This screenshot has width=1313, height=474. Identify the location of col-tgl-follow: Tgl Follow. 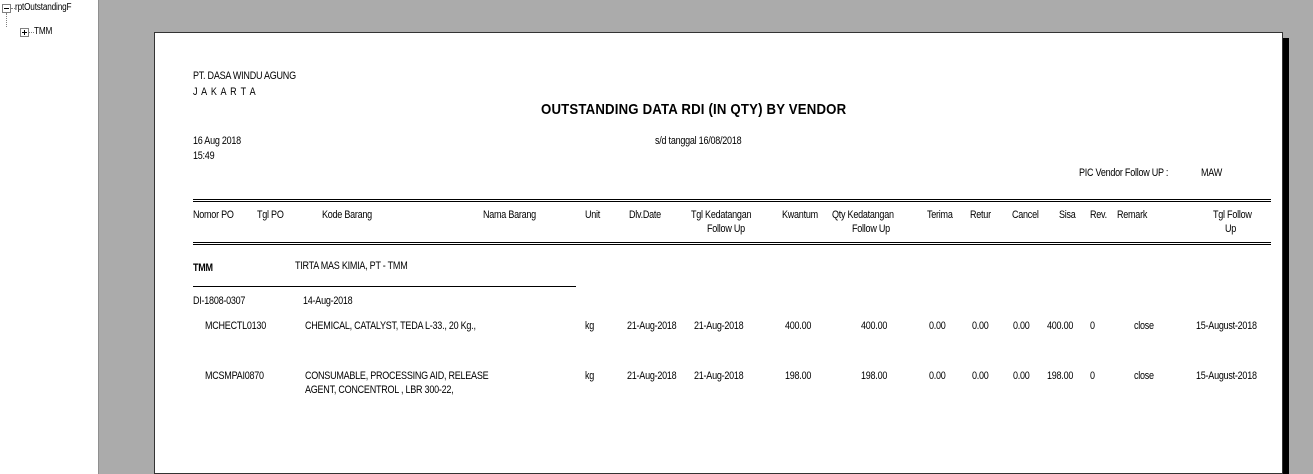
(1232, 215).